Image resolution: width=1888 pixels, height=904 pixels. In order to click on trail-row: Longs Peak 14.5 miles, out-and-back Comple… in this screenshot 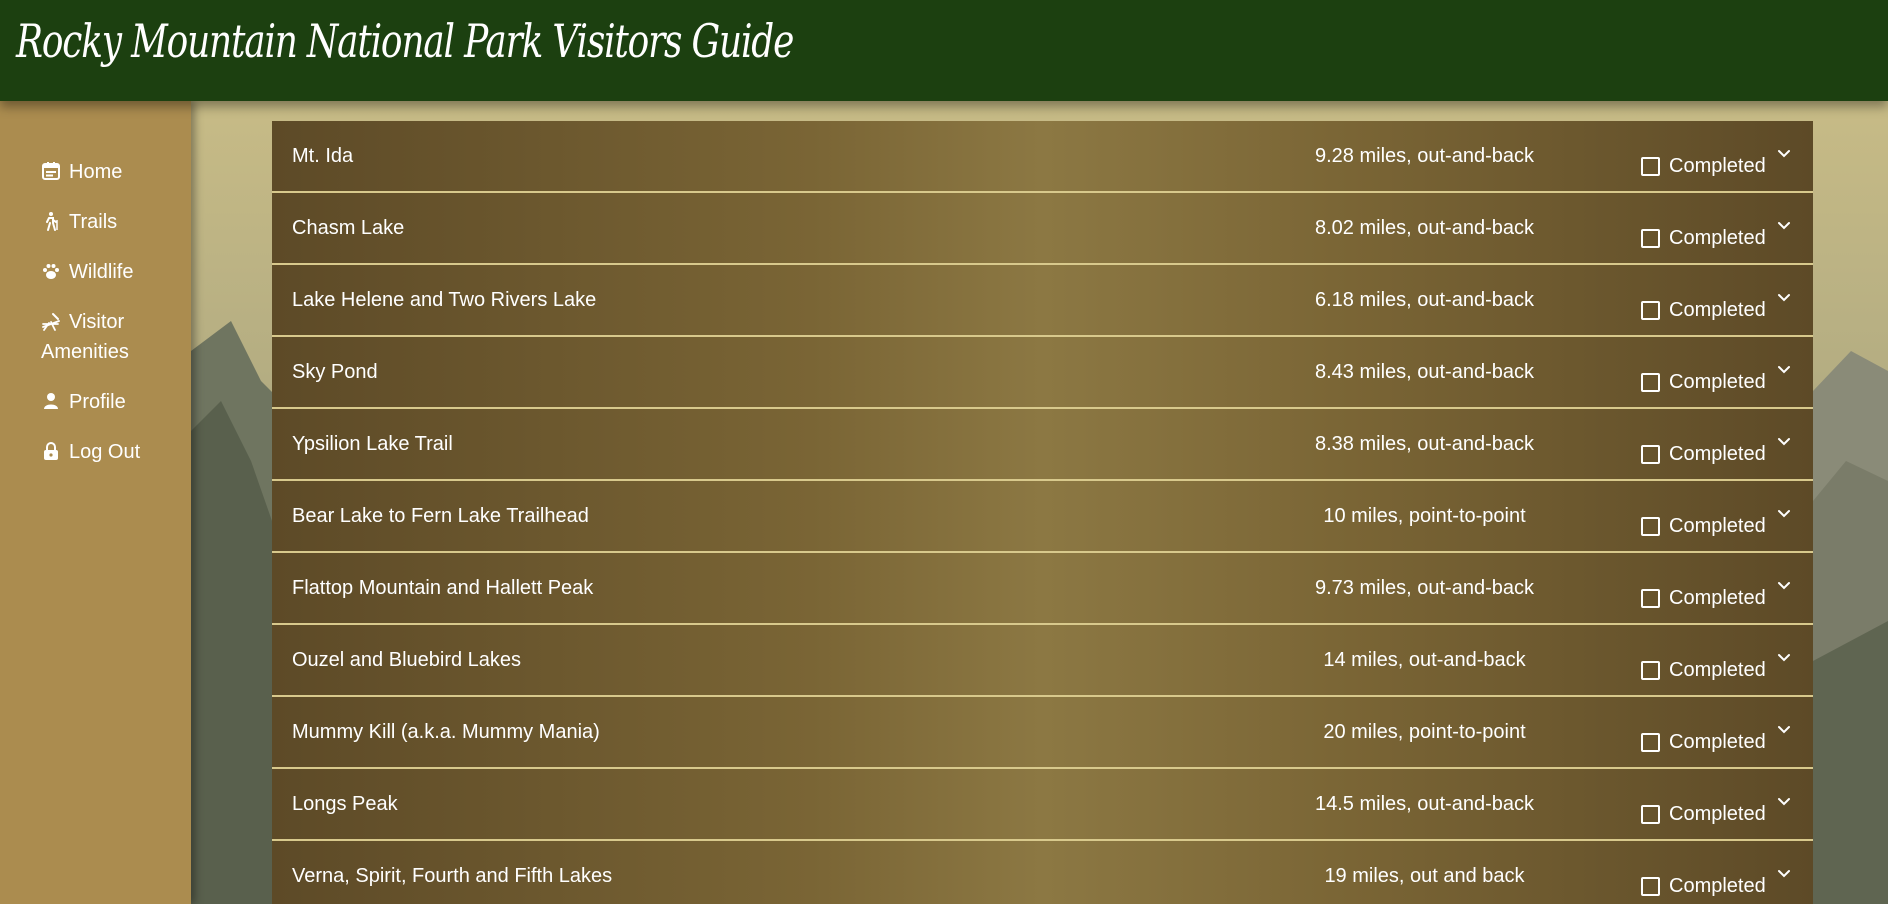, I will do `click(1042, 805)`.